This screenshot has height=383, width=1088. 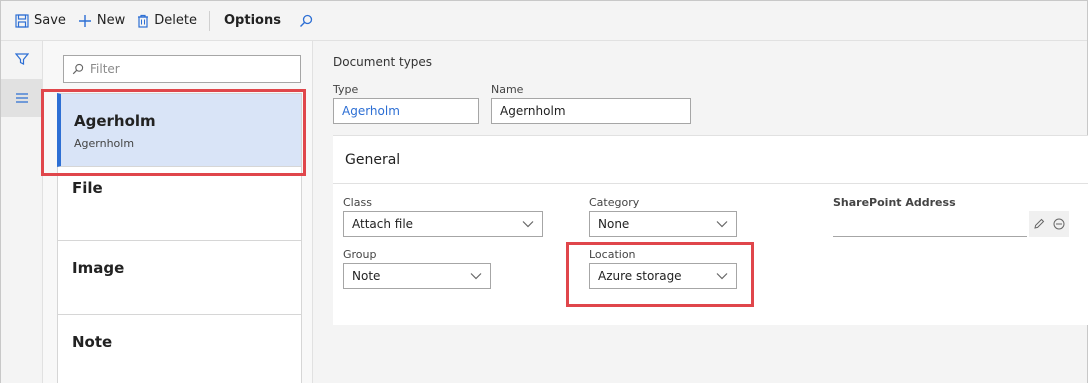 I want to click on clear-icon, so click(x=1059, y=224).